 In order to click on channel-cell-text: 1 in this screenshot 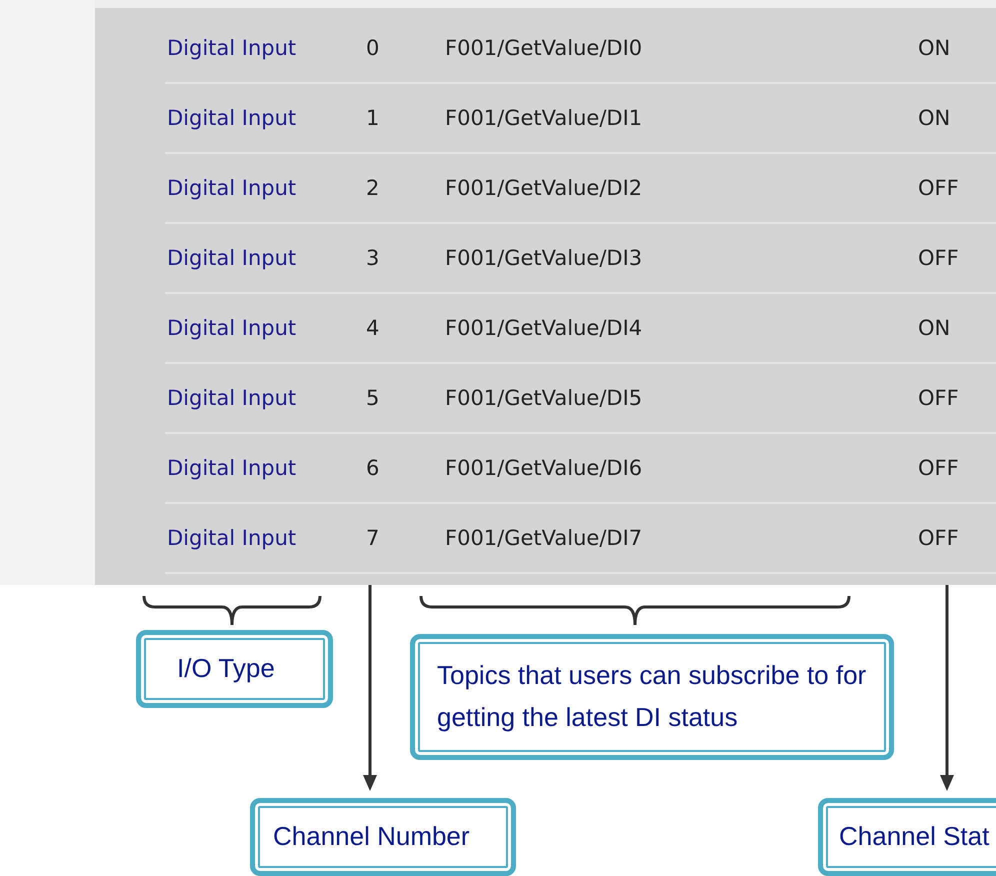, I will do `click(373, 118)`.